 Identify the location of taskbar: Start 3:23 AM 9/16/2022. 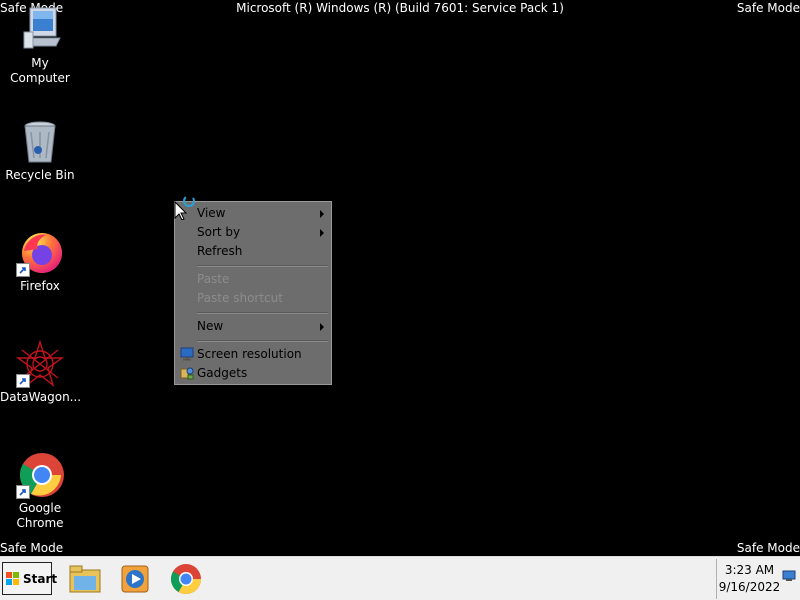
(400, 578).